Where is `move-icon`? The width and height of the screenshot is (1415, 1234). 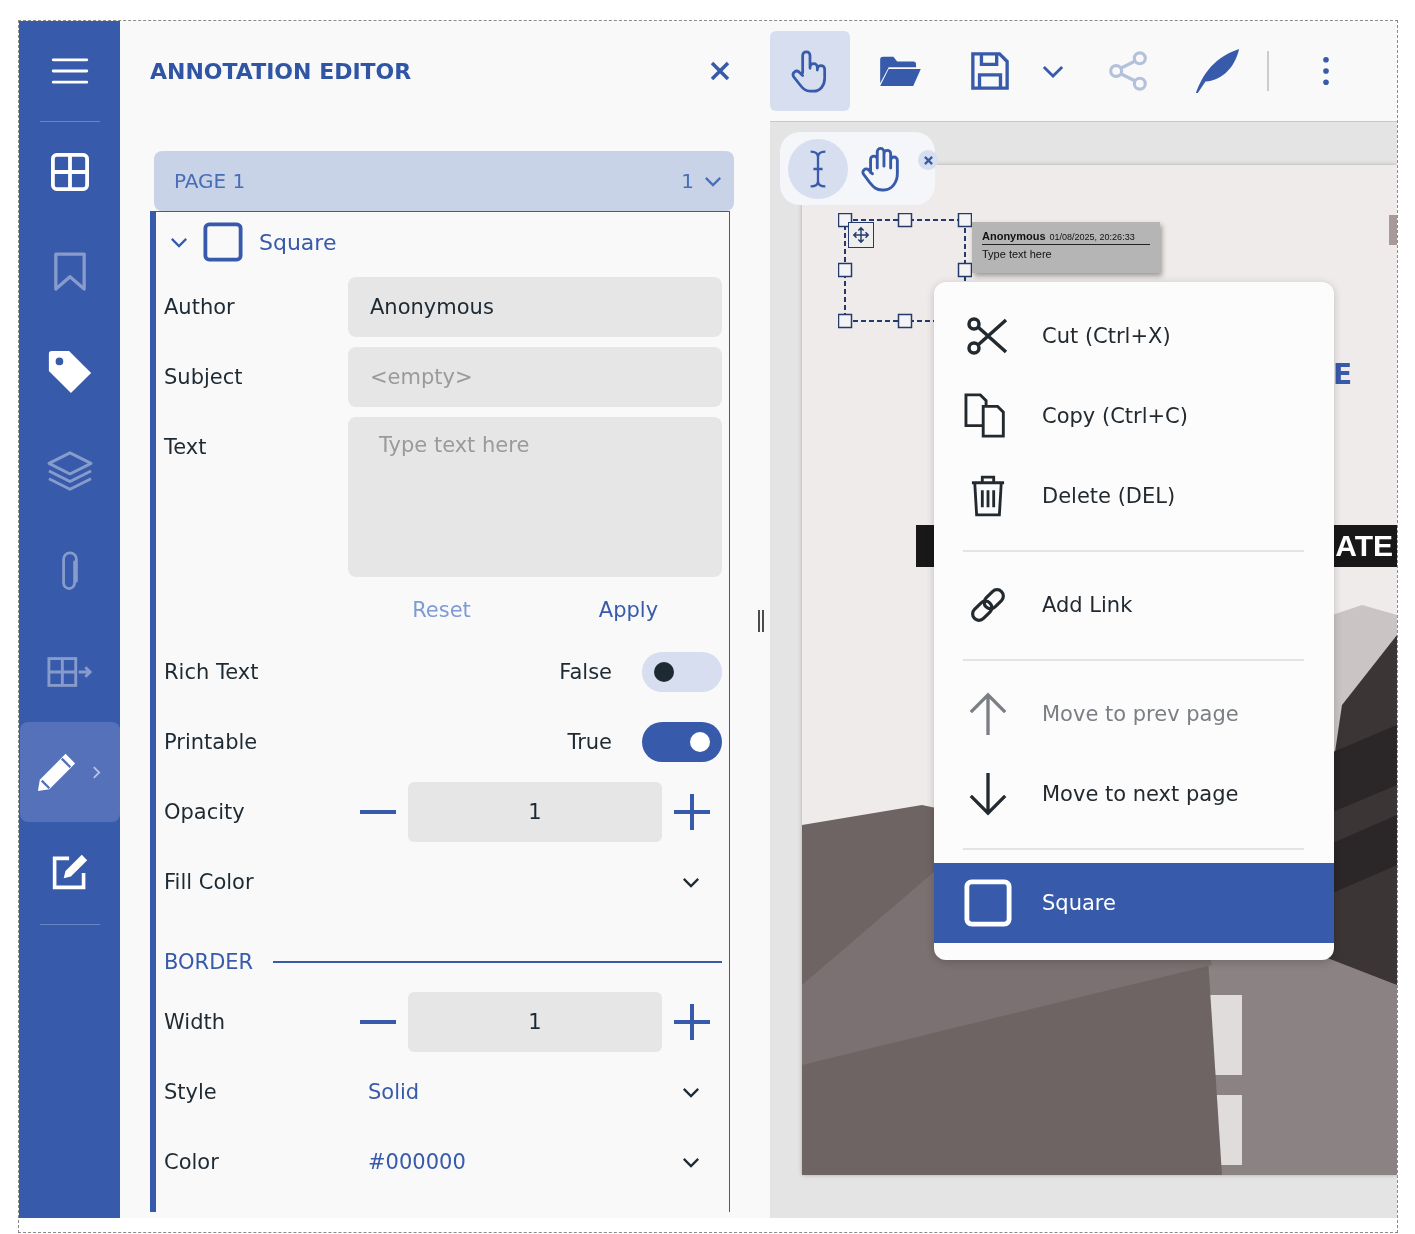
move-icon is located at coordinates (861, 235).